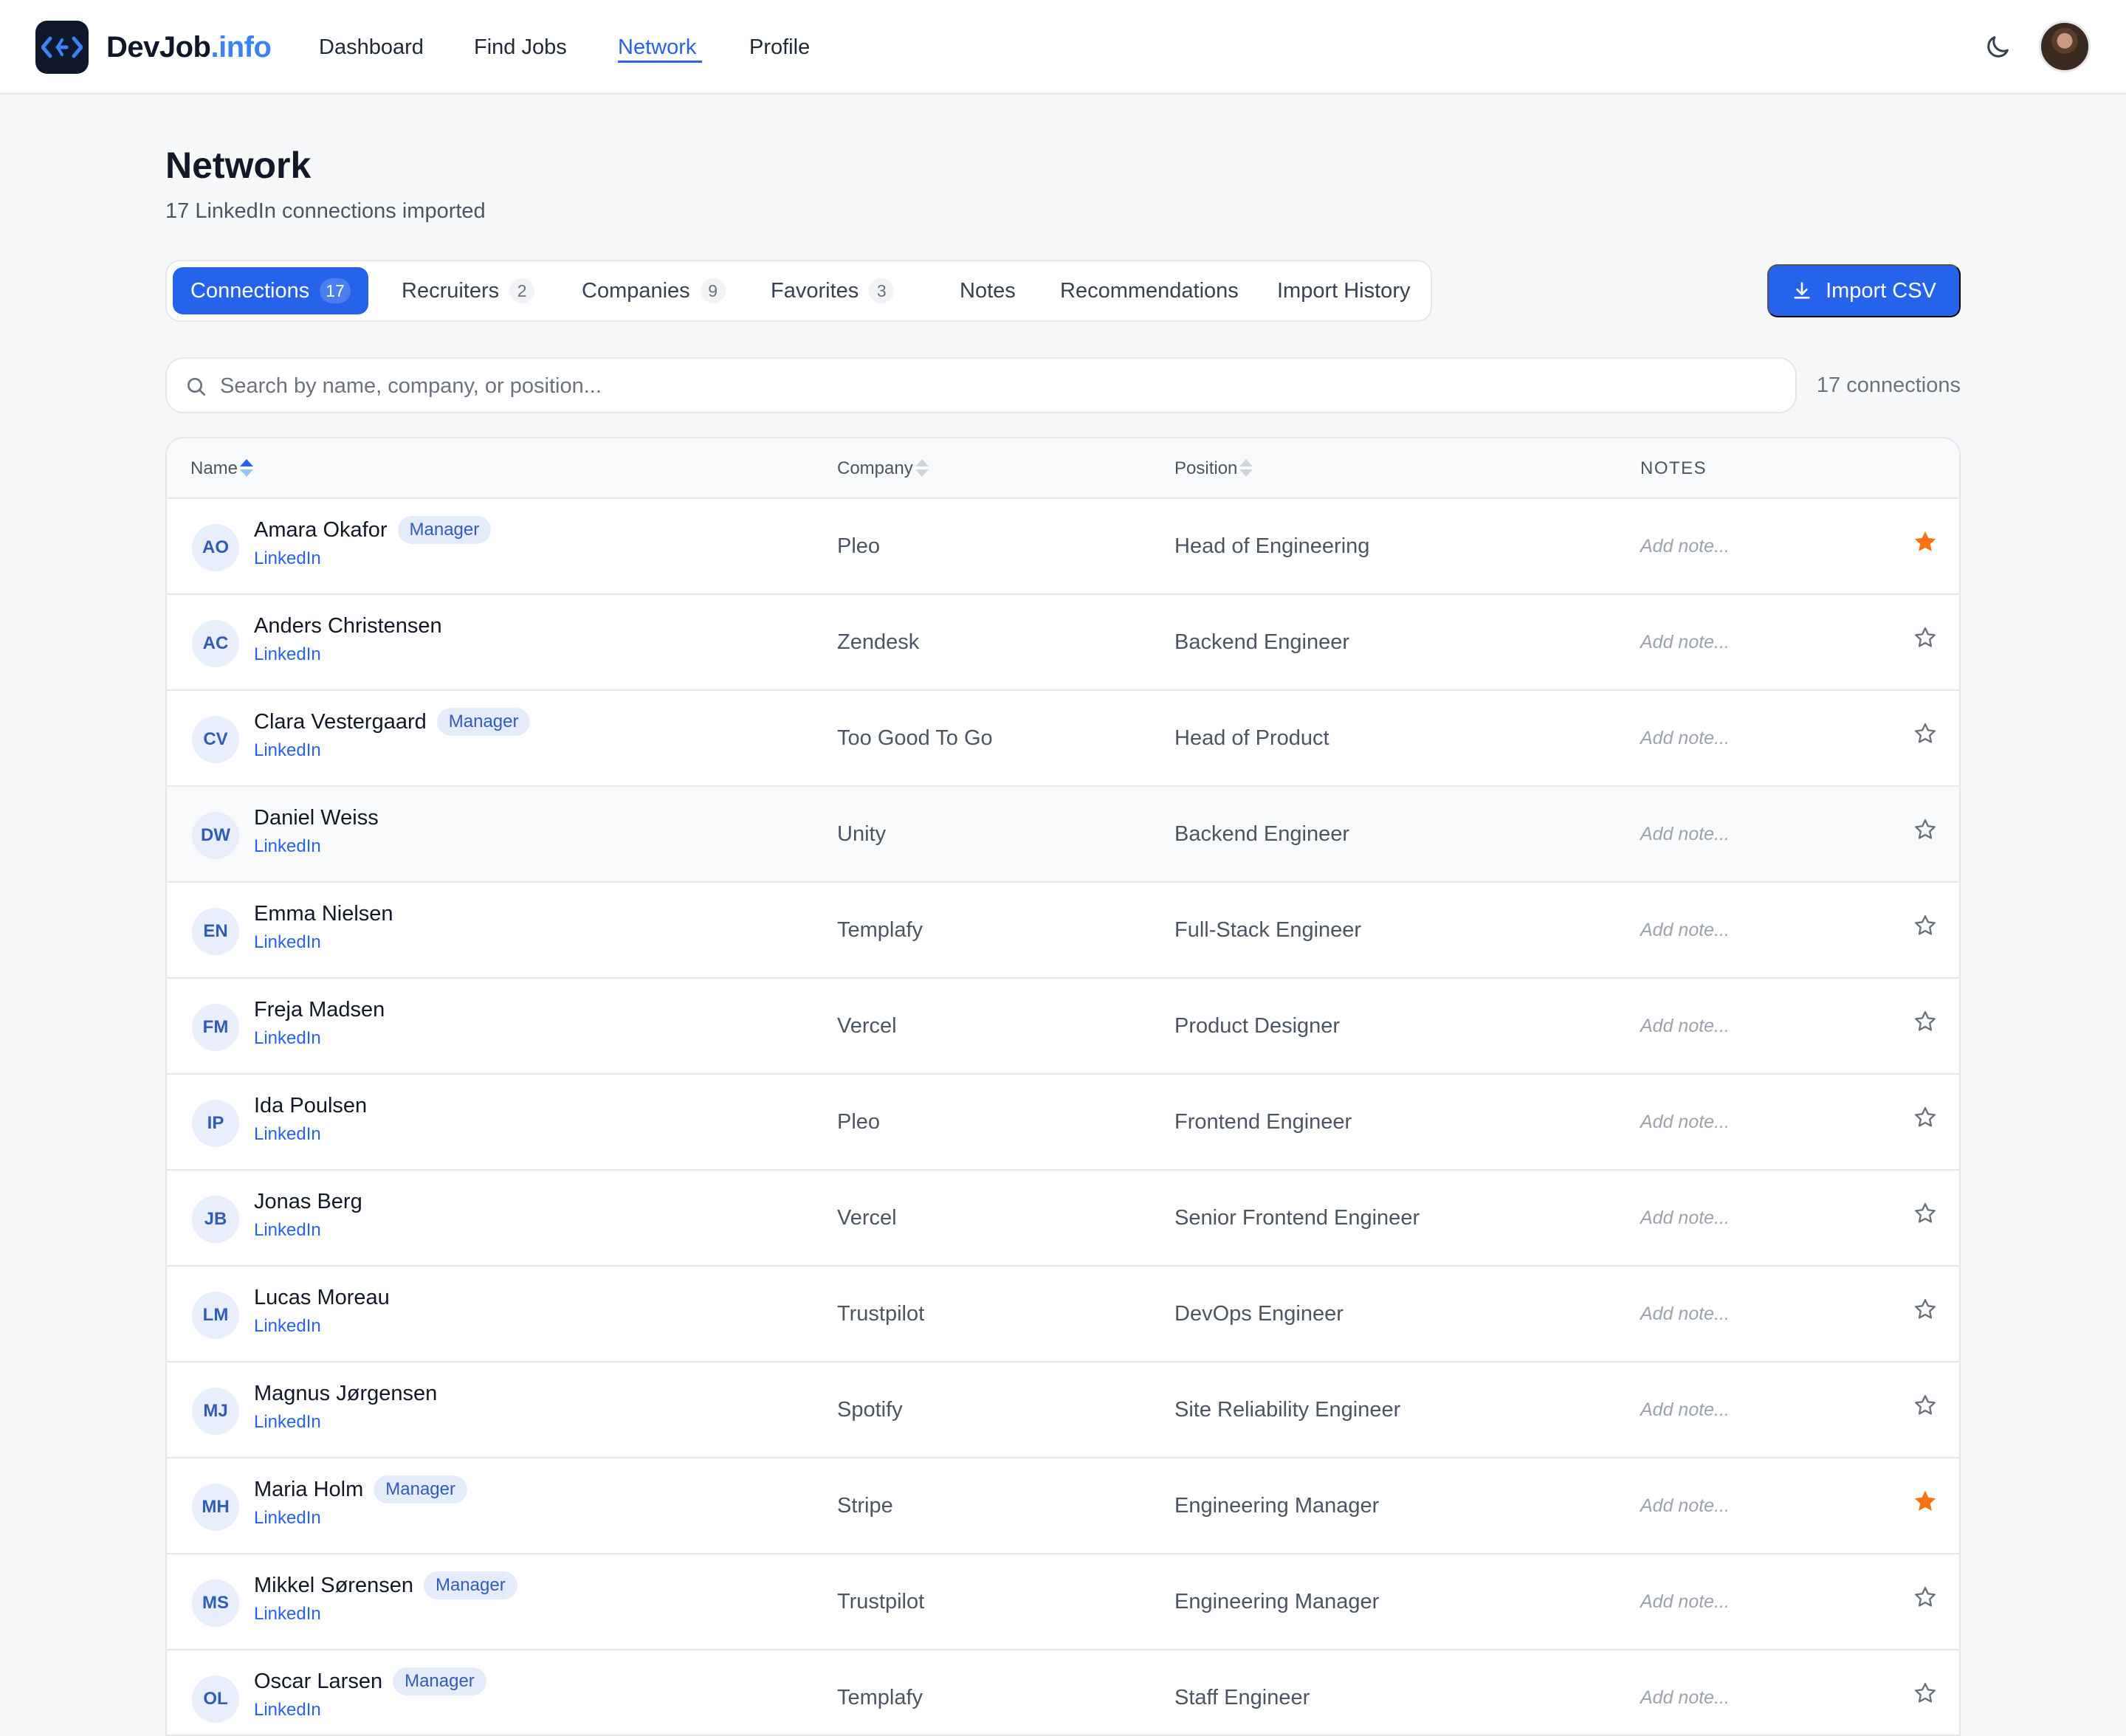 The width and height of the screenshot is (2126, 1736). What do you see at coordinates (1214, 469) in the screenshot?
I see `column-header-position: Position` at bounding box center [1214, 469].